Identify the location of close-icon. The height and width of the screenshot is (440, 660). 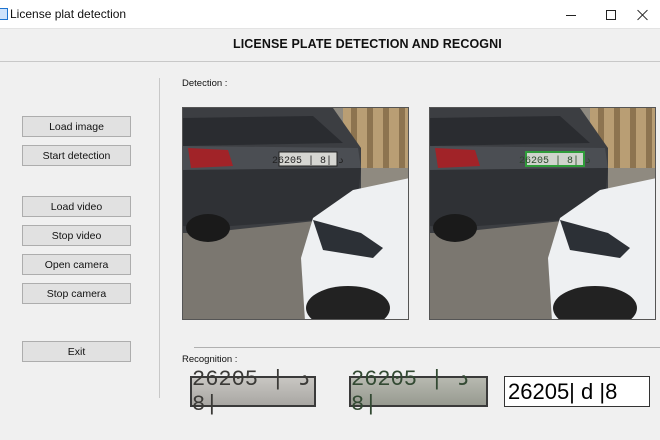
(643, 15).